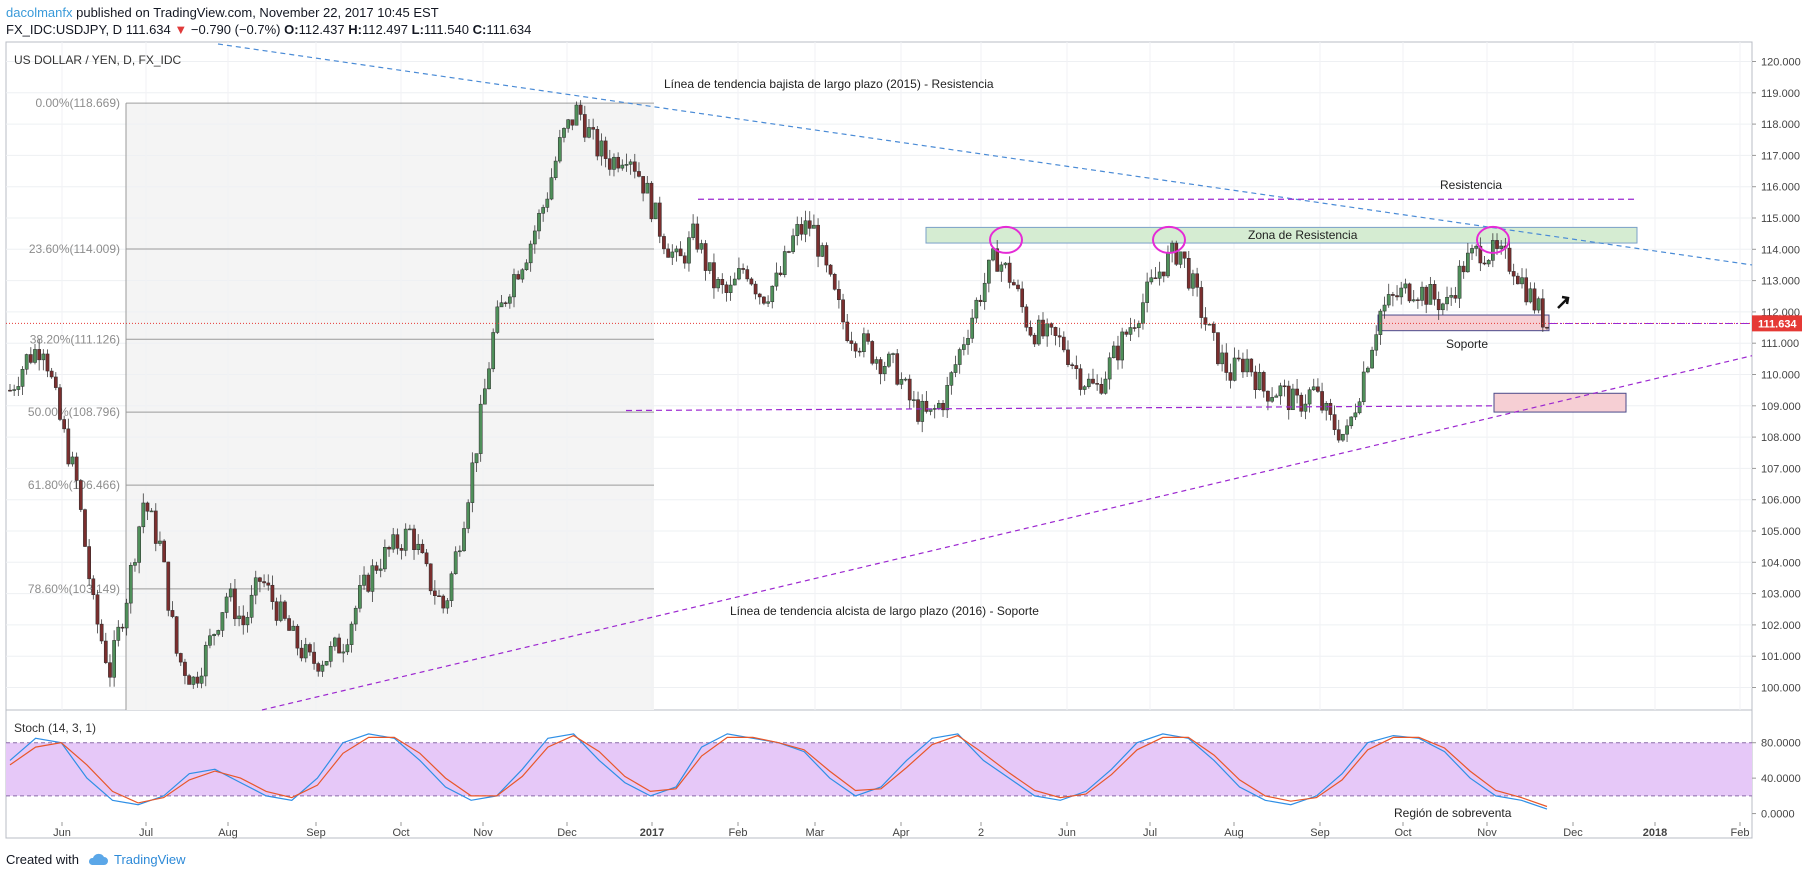  I want to click on fib-level-label: 61.80%(106.466), so click(74, 485).